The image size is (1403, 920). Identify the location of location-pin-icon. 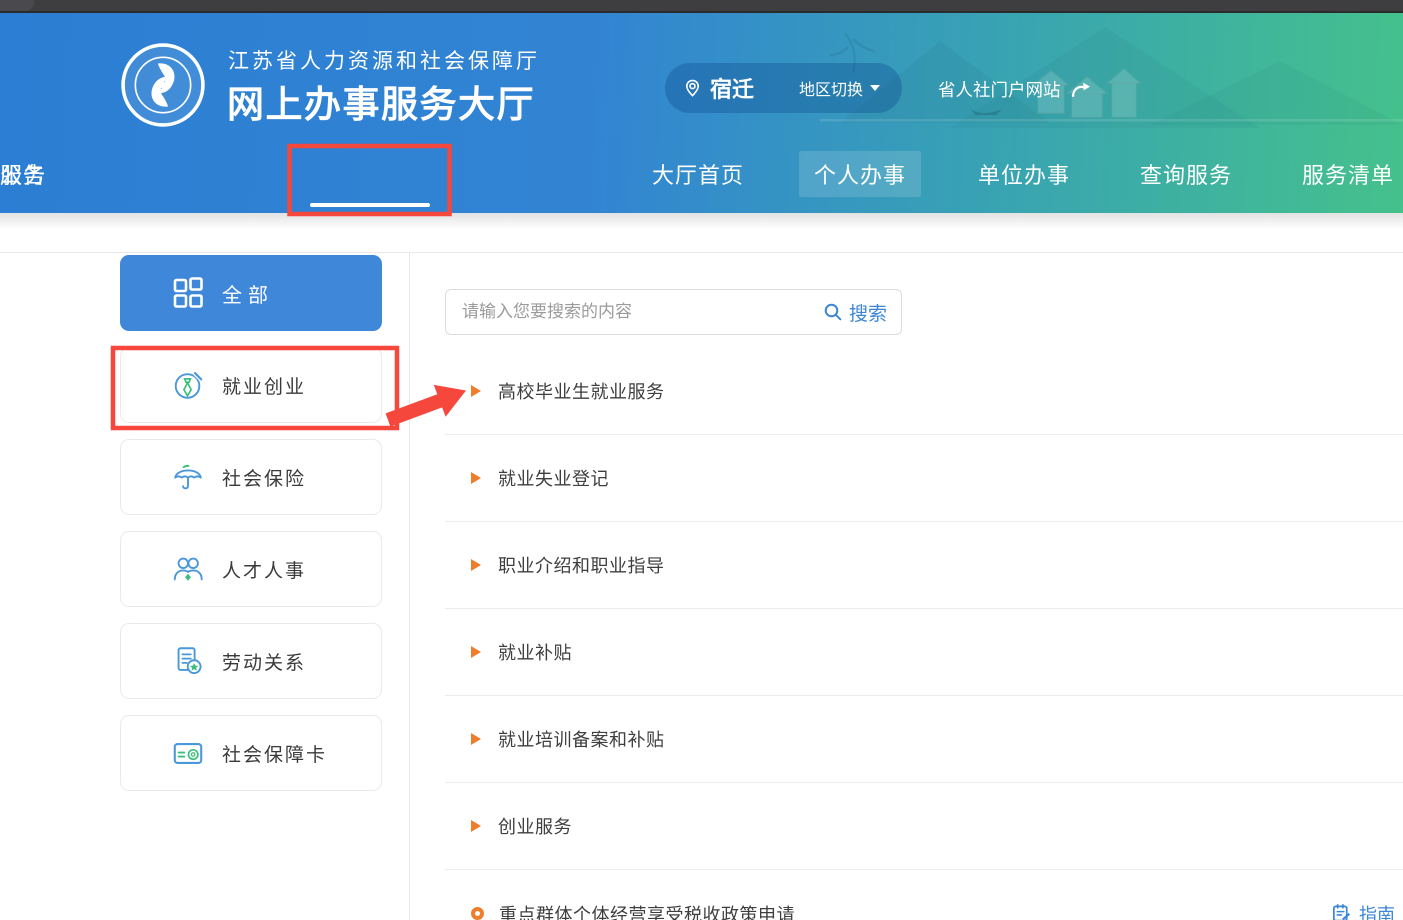
(692, 88).